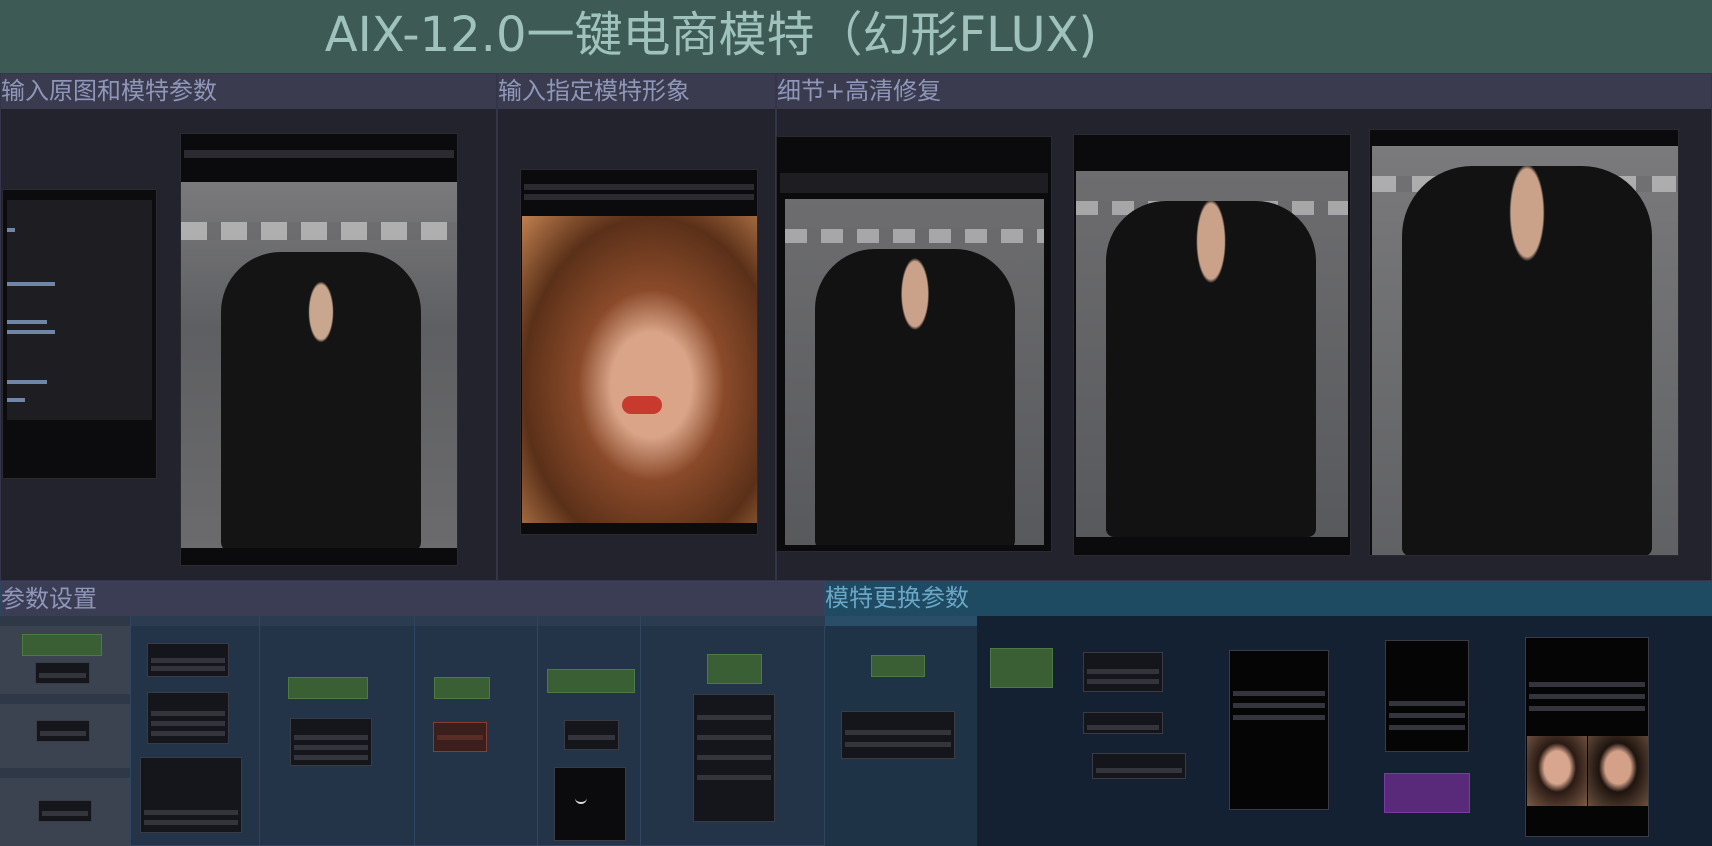  What do you see at coordinates (734, 669) in the screenshot?
I see `denoise-green-node` at bounding box center [734, 669].